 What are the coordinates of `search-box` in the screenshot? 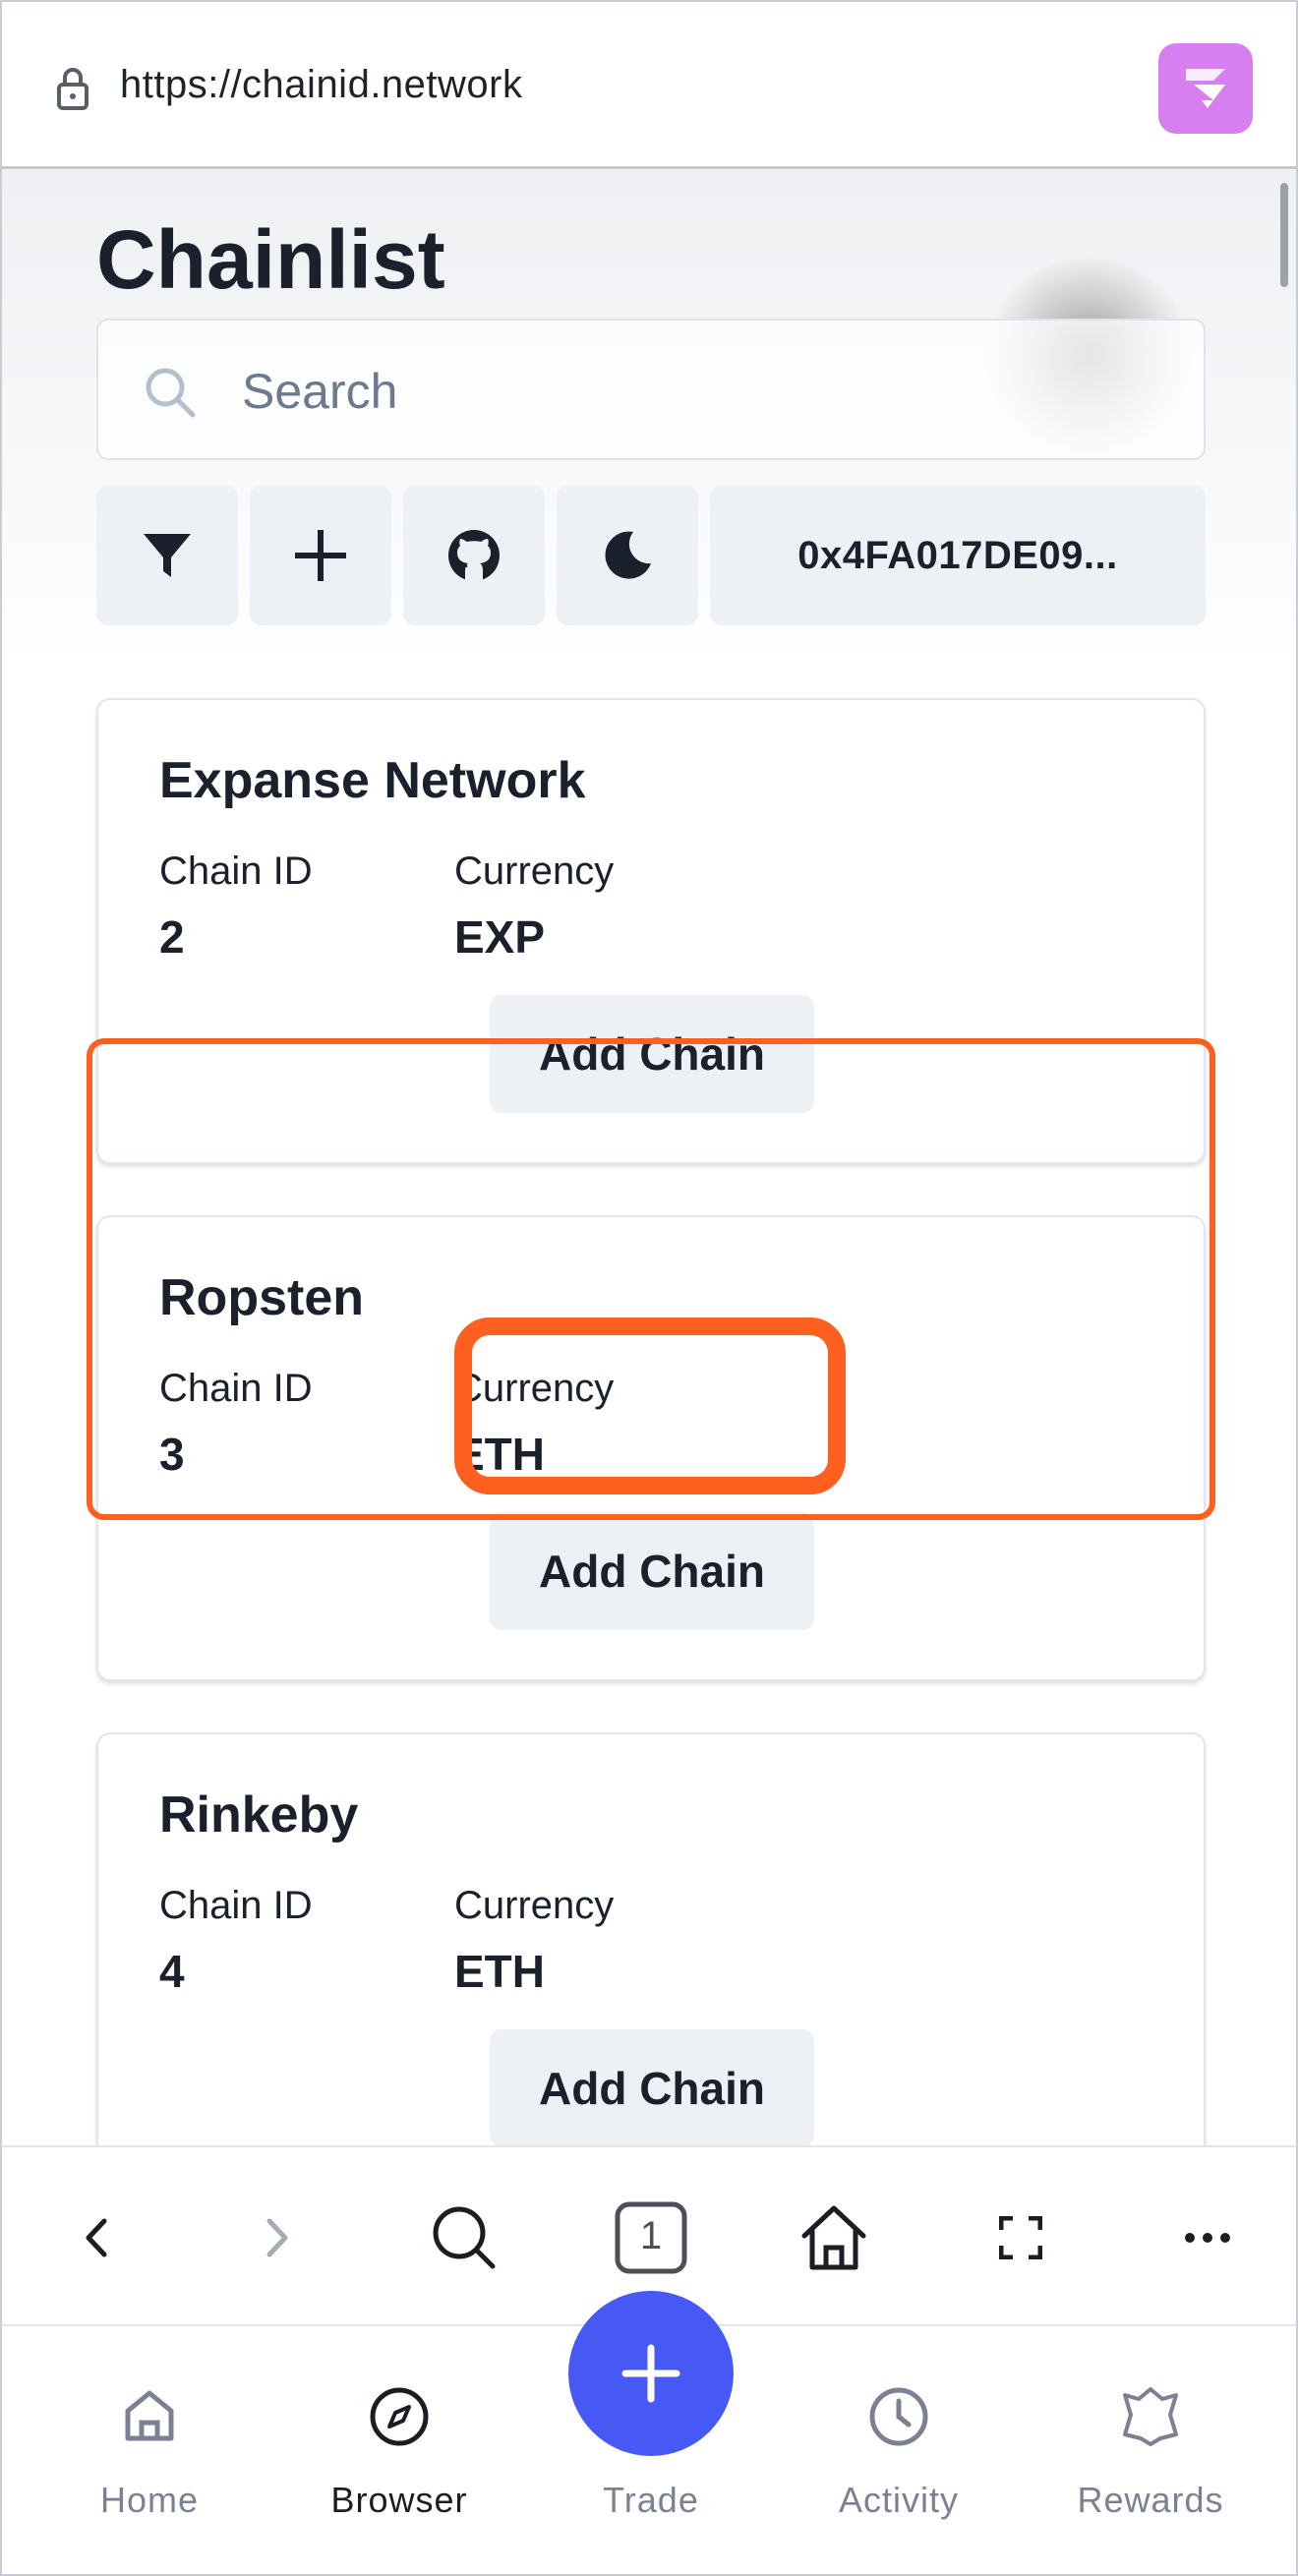 It's located at (651, 389).